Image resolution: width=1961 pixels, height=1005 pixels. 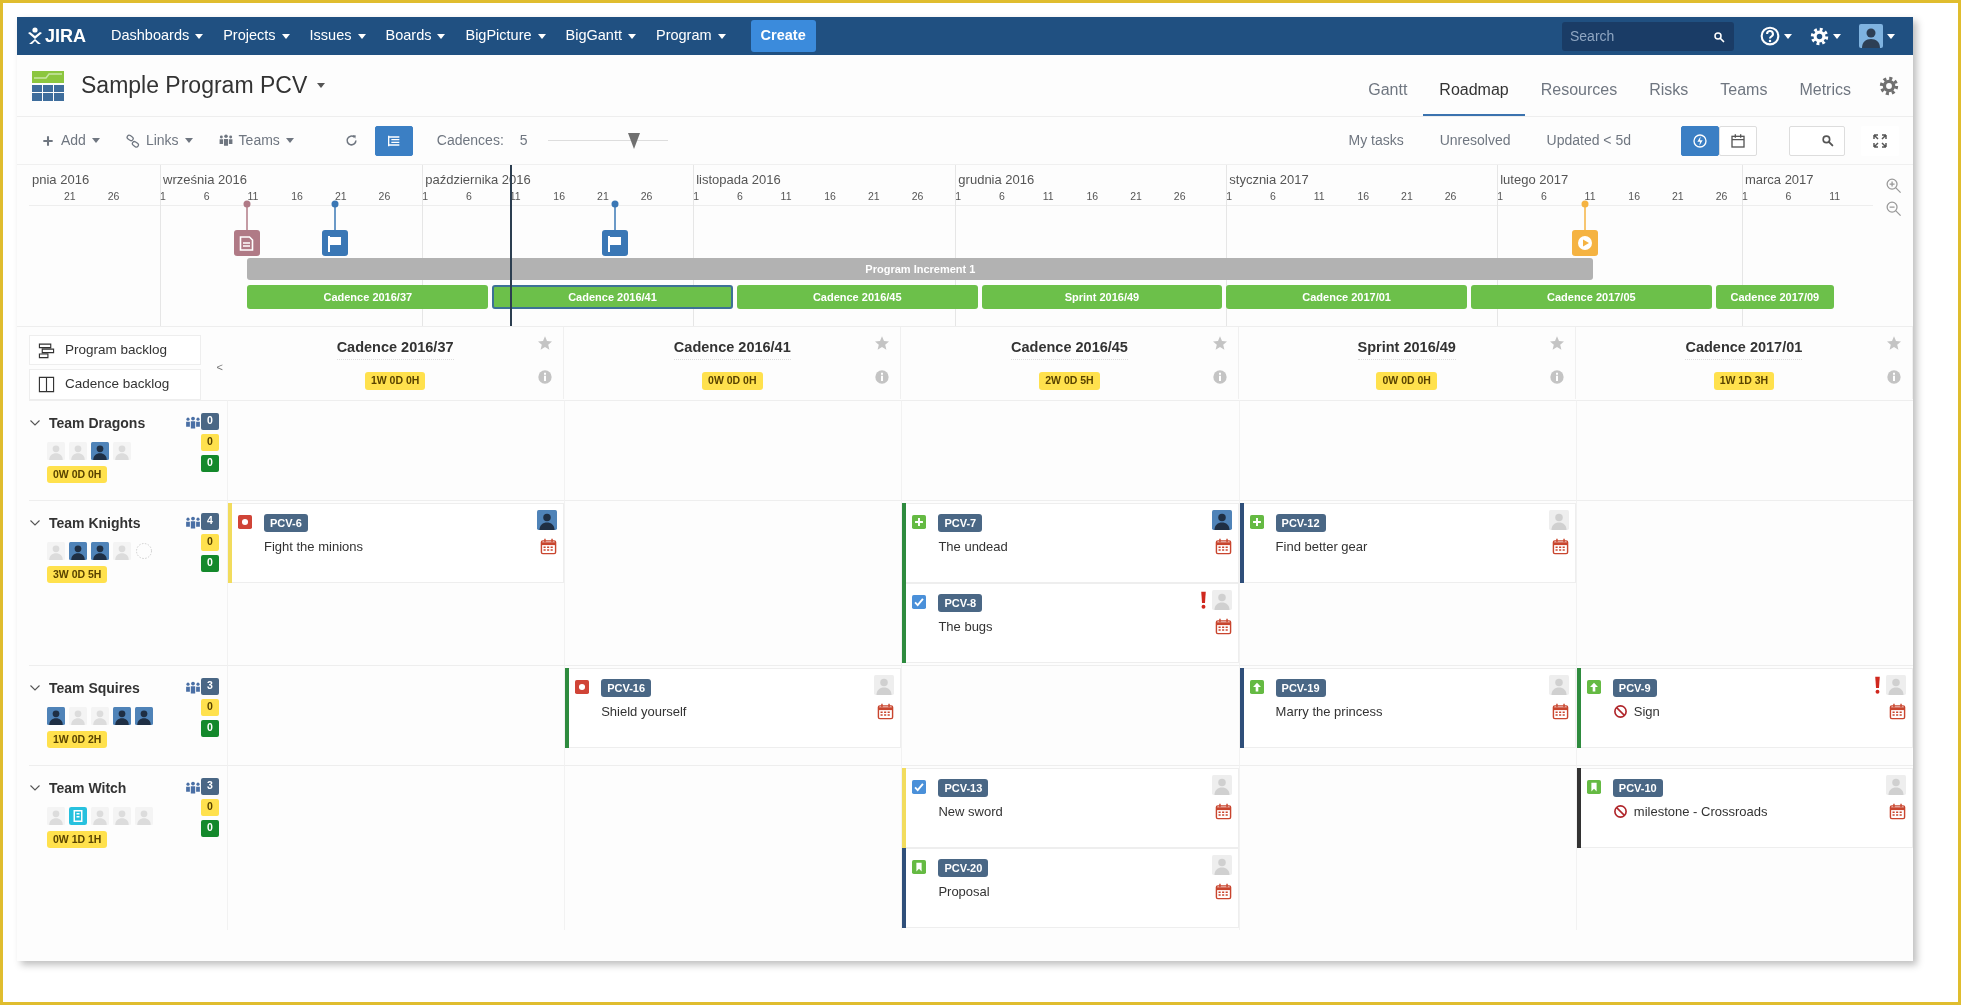 I want to click on nav-menu: Issues, so click(x=337, y=36).